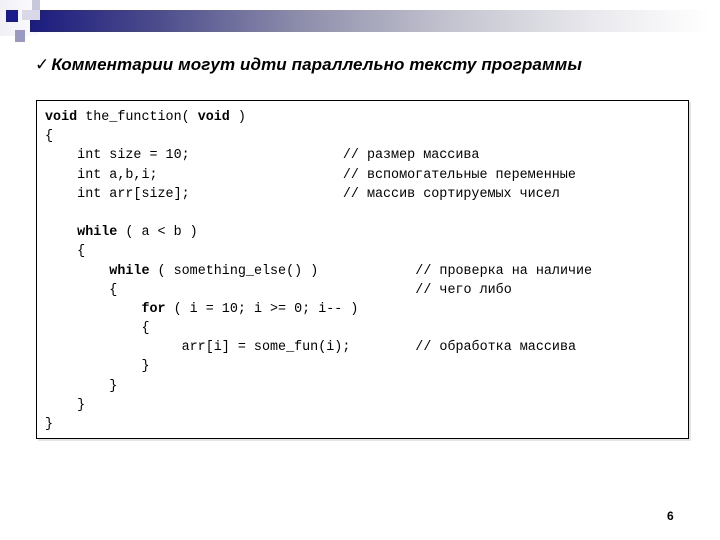 The width and height of the screenshot is (720, 540). I want to click on code-keyword: for, so click(153, 309).